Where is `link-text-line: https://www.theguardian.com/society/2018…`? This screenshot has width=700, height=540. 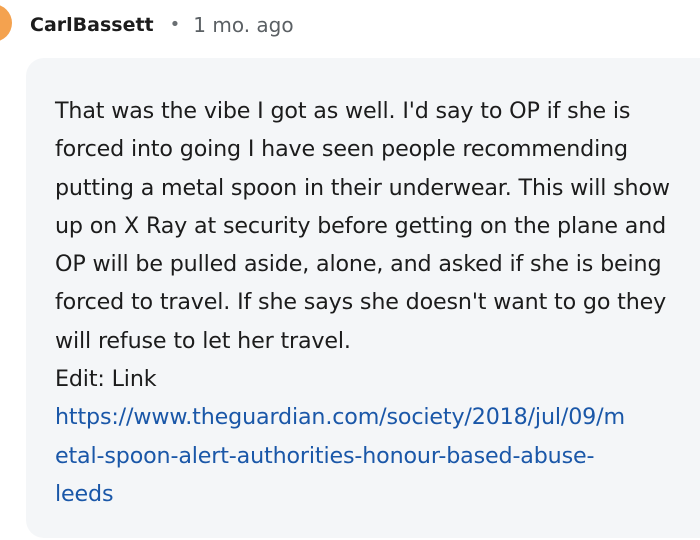 link-text-line: https://www.theguardian.com/society/2018… is located at coordinates (340, 417).